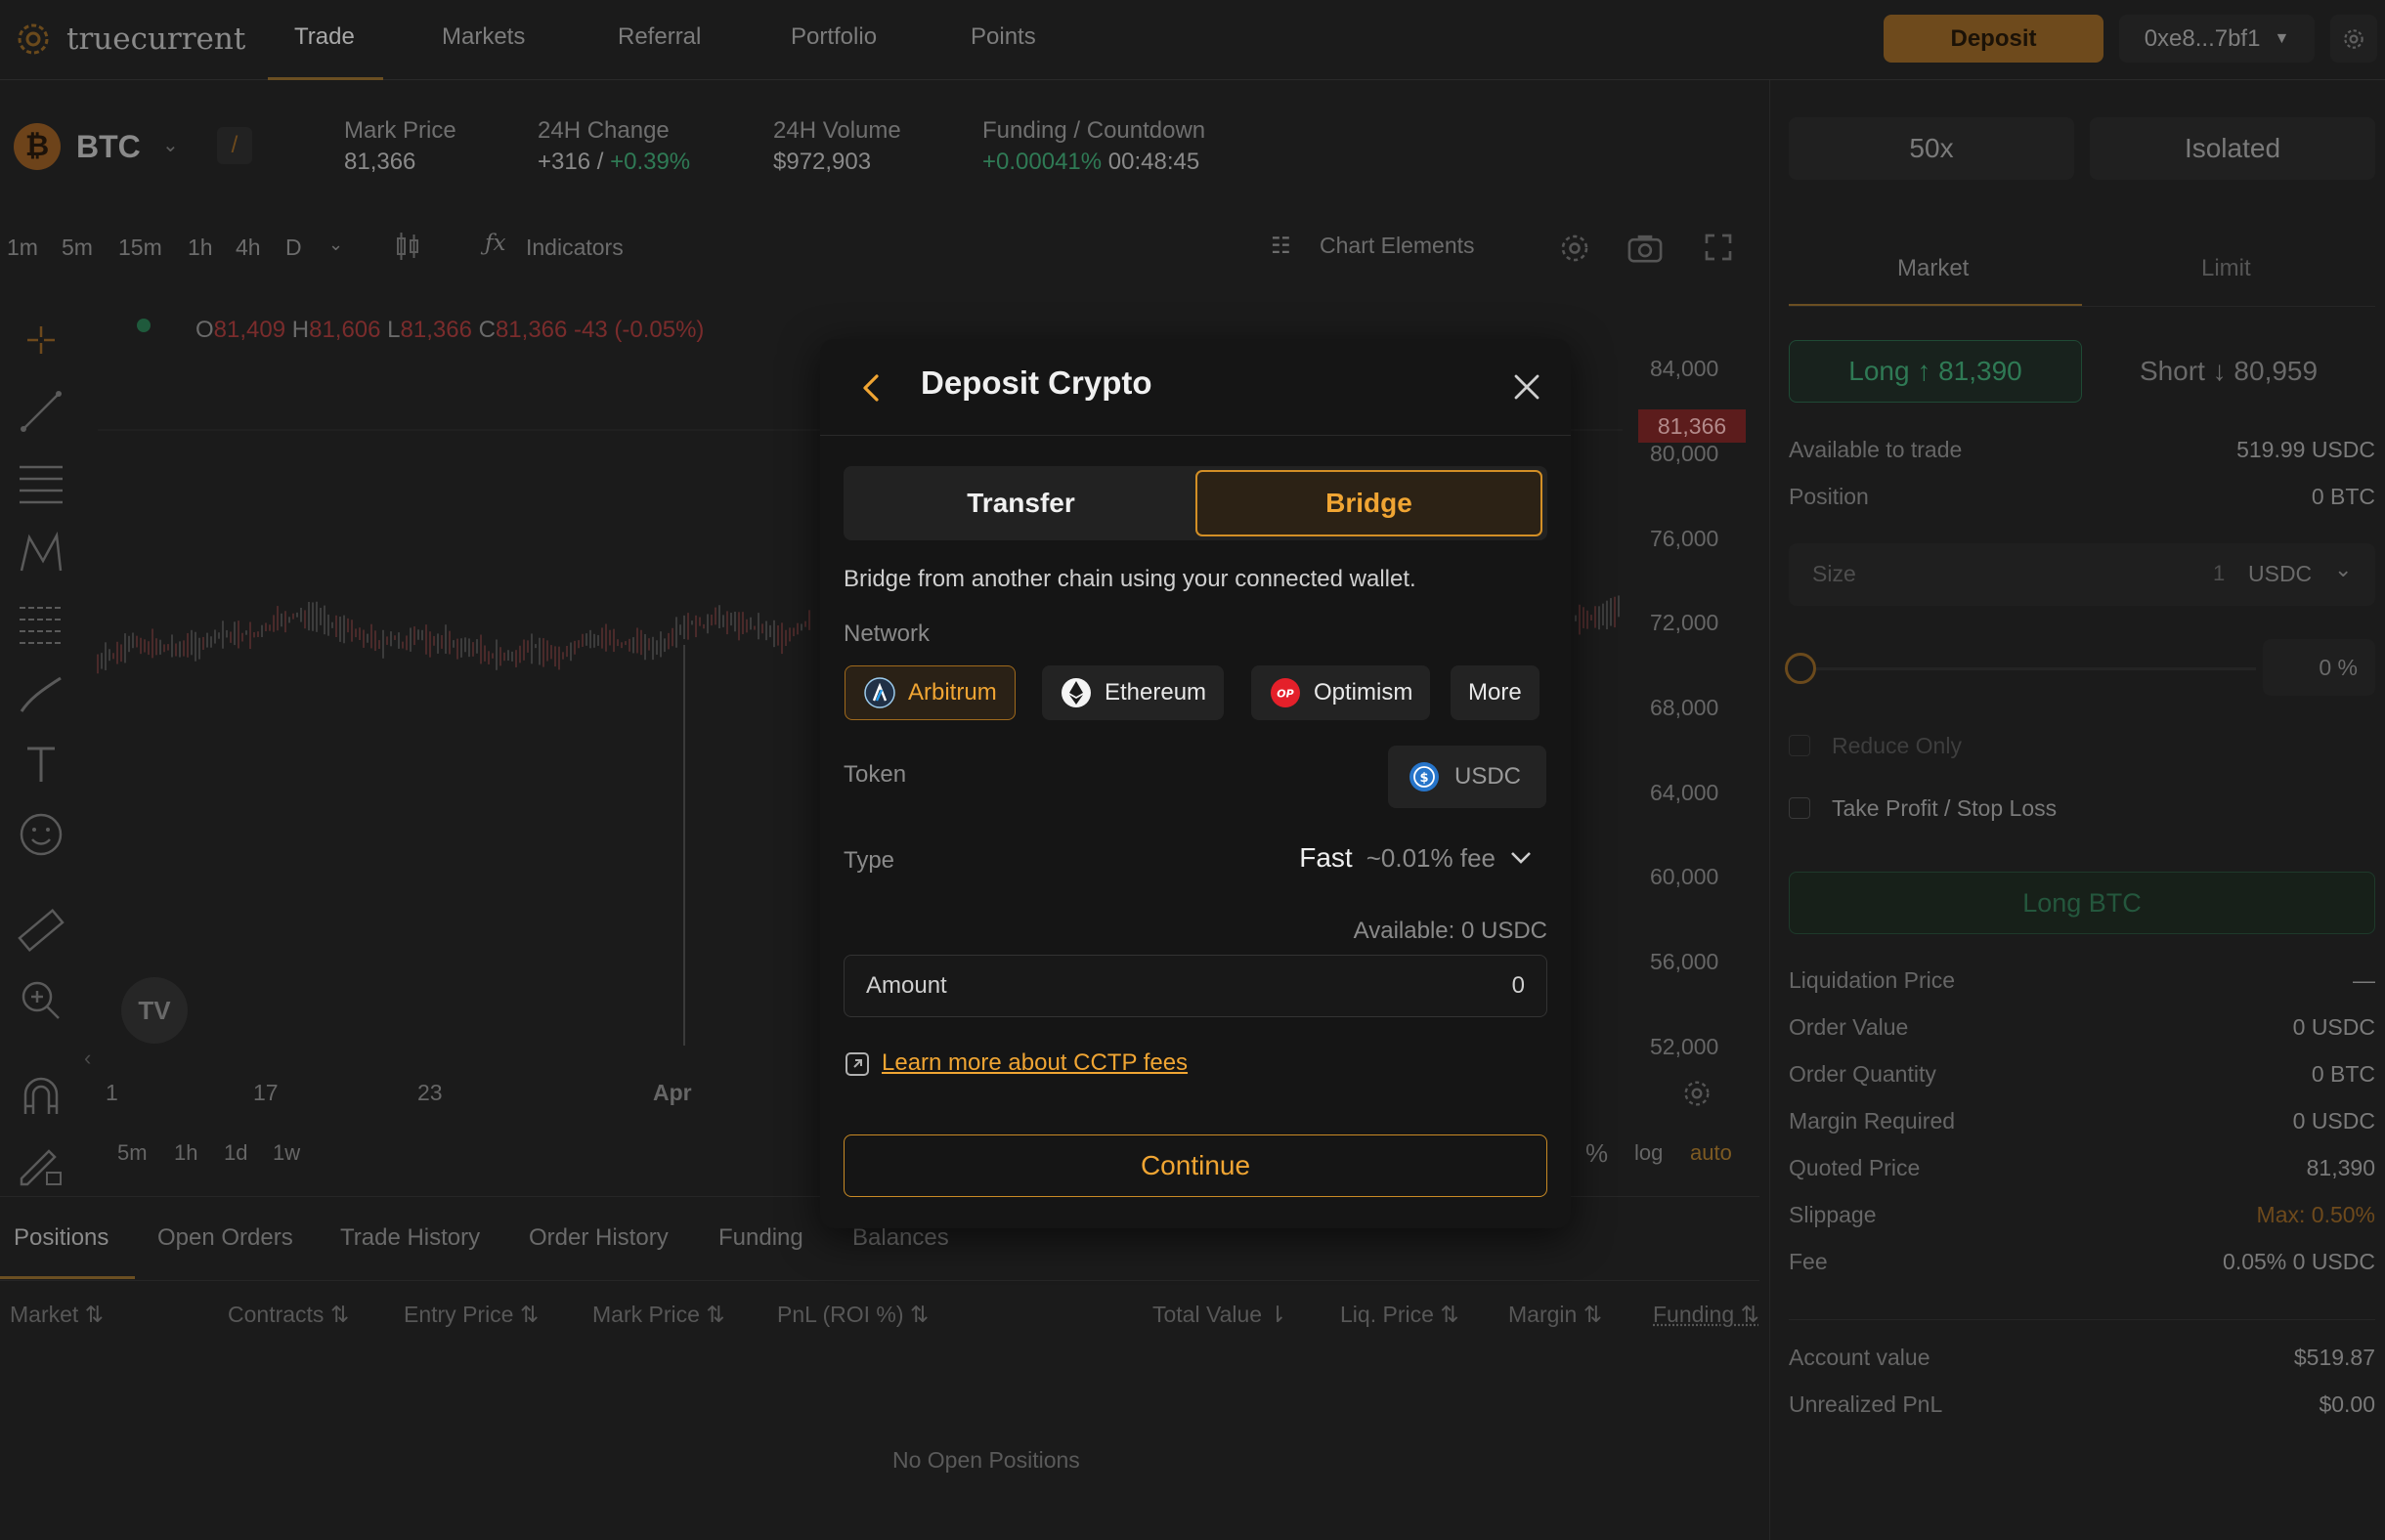  What do you see at coordinates (857, 1064) in the screenshot?
I see `external-link-icon` at bounding box center [857, 1064].